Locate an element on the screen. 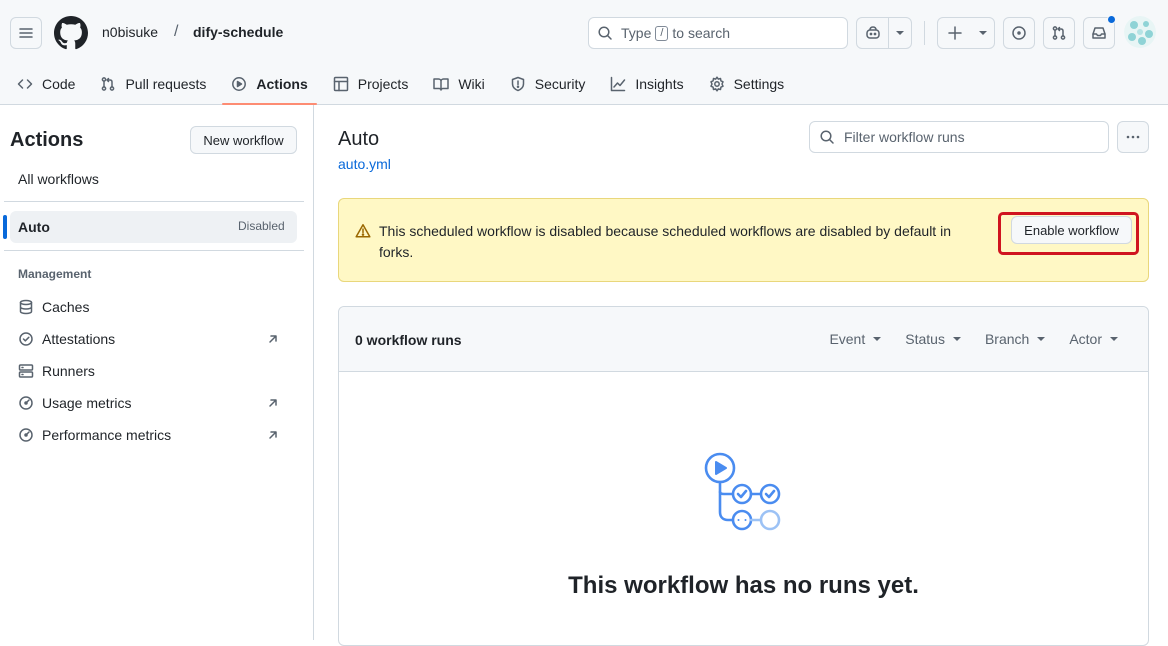  create-new-button is located at coordinates (966, 33).